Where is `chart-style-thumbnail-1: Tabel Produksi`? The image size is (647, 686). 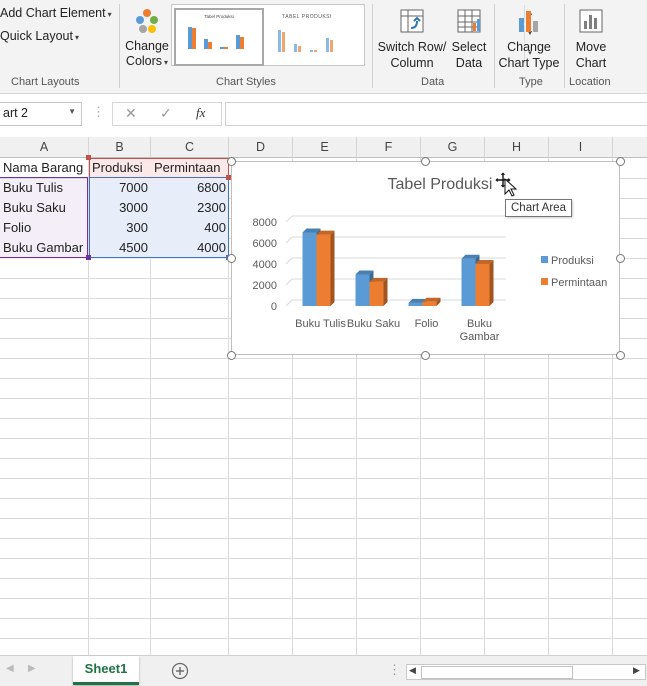 chart-style-thumbnail-1: Tabel Produksi is located at coordinates (219, 37).